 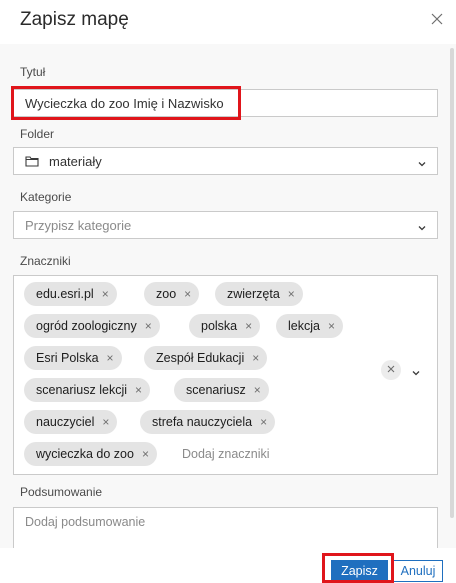 What do you see at coordinates (225, 527) in the screenshot?
I see `summary-textarea: Dodaj podsumowanie` at bounding box center [225, 527].